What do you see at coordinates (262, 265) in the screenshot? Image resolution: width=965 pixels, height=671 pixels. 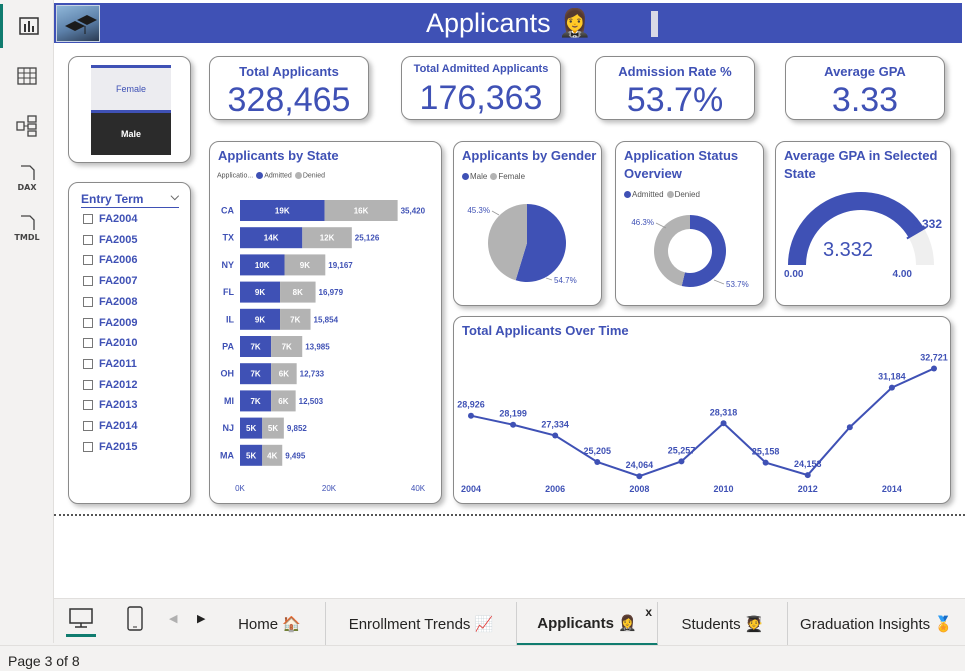 I see `data-label: 10K` at bounding box center [262, 265].